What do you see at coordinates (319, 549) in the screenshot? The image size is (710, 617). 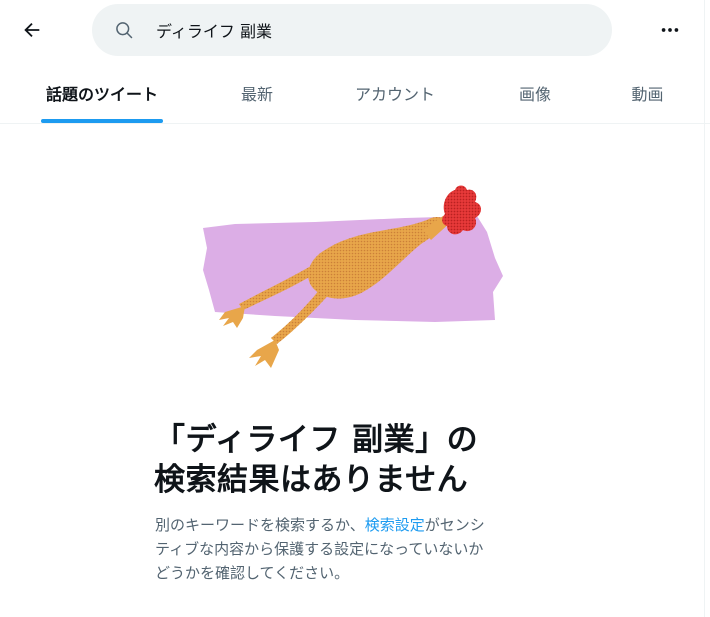 I see `empty-state-desc-line2: ティブな内容から保護する設定になっていないか` at bounding box center [319, 549].